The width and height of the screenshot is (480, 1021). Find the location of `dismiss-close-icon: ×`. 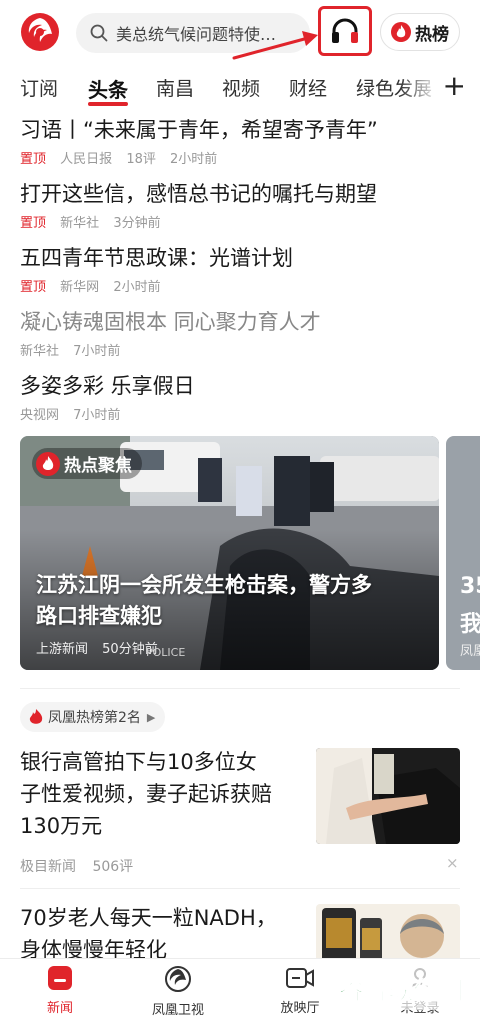

dismiss-close-icon: × is located at coordinates (452, 863).